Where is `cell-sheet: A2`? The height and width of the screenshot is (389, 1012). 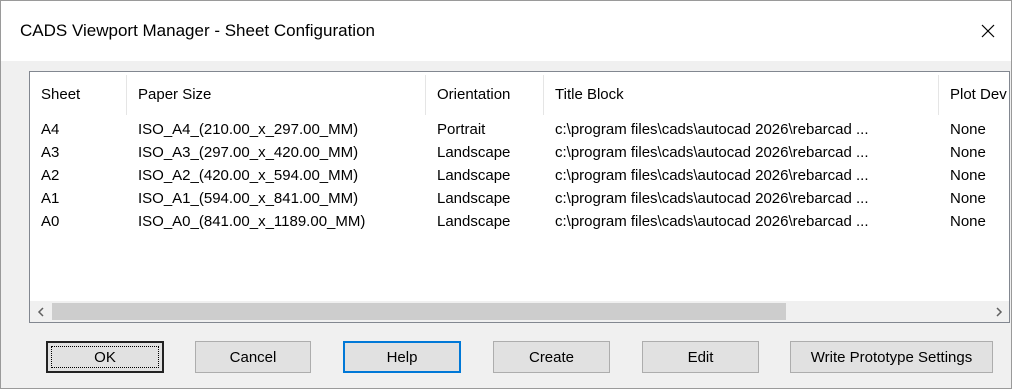
cell-sheet: A2 is located at coordinates (50, 175).